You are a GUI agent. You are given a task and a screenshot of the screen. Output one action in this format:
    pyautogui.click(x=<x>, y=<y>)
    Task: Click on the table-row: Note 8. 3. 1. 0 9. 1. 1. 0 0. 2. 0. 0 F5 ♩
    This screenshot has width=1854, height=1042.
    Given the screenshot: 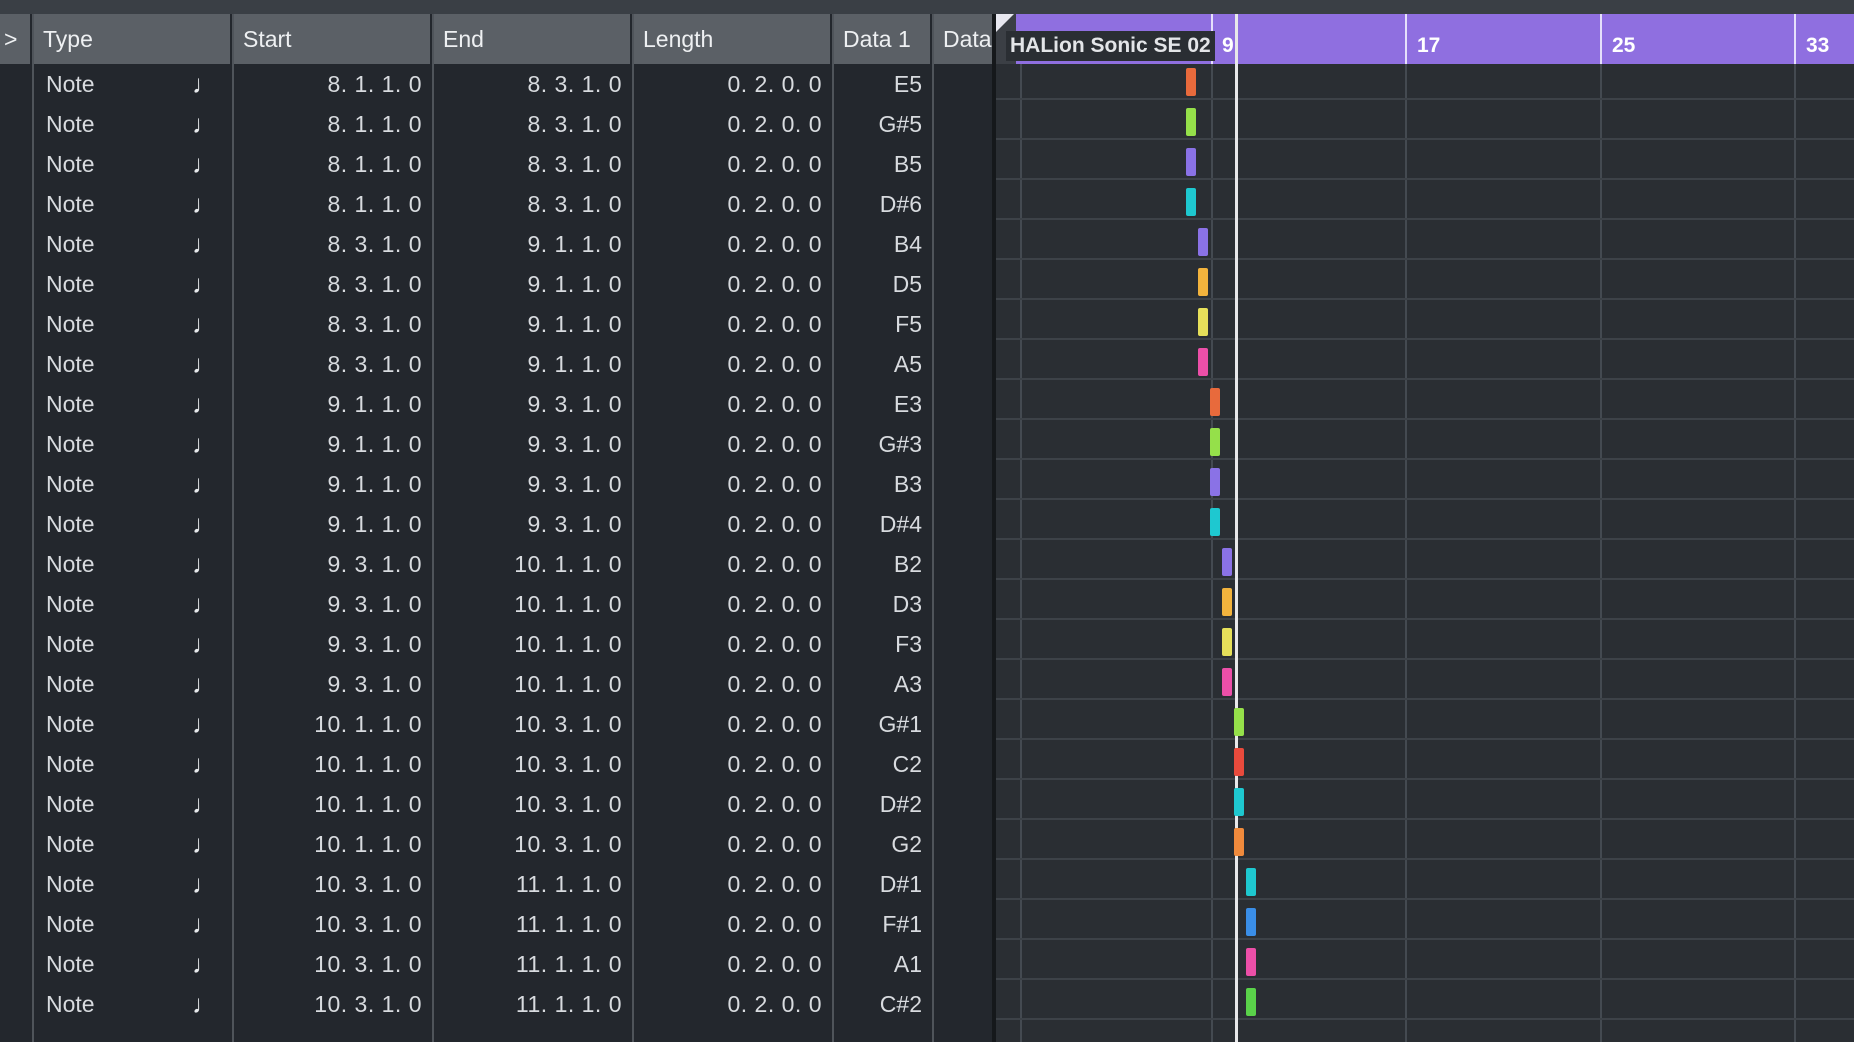 What is the action you would take?
    pyautogui.click(x=496, y=324)
    